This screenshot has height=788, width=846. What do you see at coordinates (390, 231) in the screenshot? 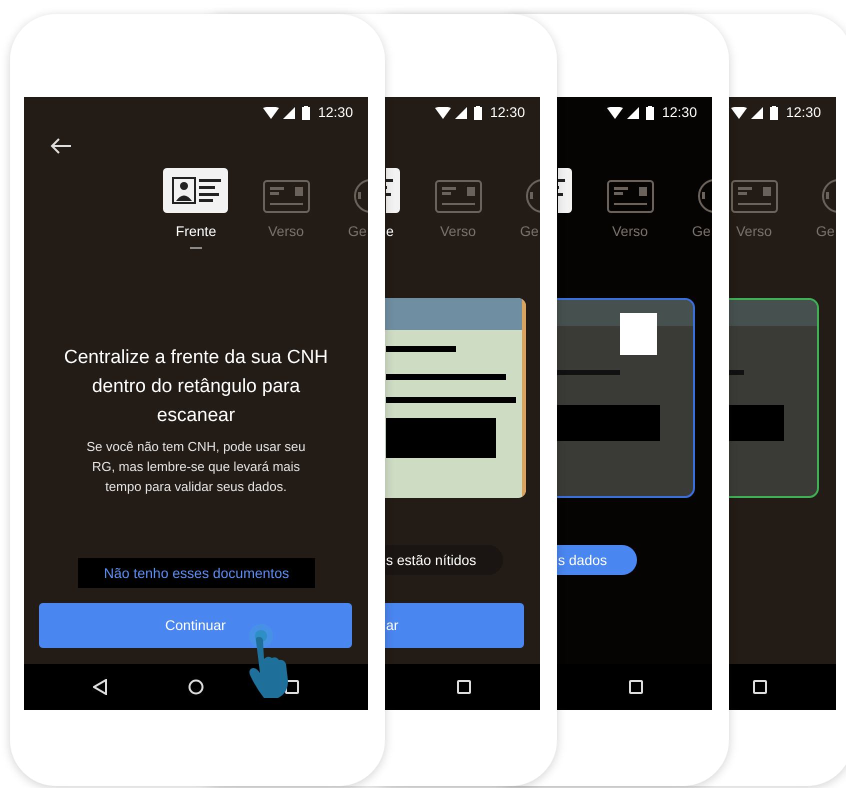
I see `tab-label: e` at bounding box center [390, 231].